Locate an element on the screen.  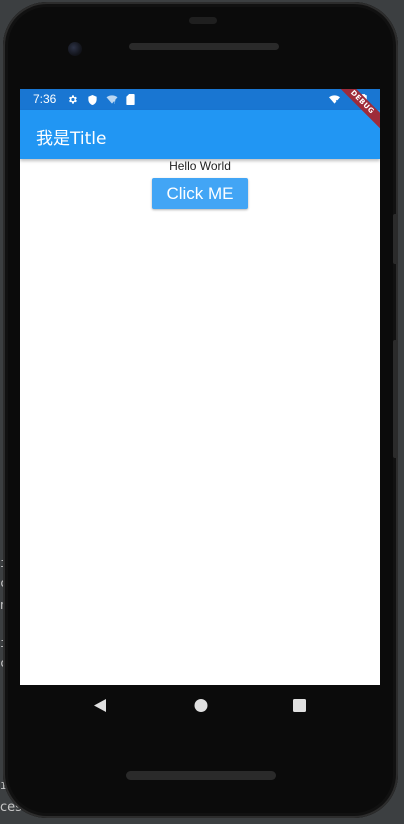
shield-icon is located at coordinates (92, 100).